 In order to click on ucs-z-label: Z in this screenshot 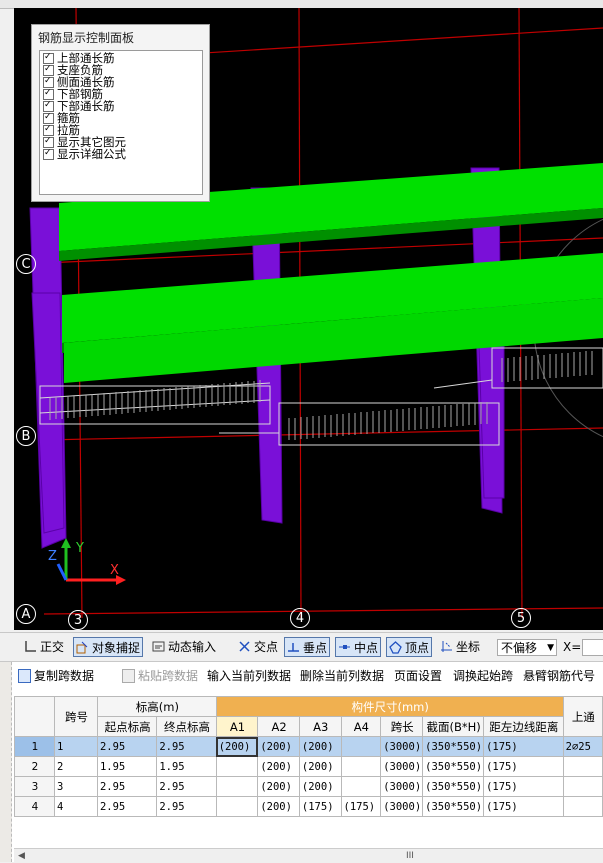, I will do `click(52, 556)`.